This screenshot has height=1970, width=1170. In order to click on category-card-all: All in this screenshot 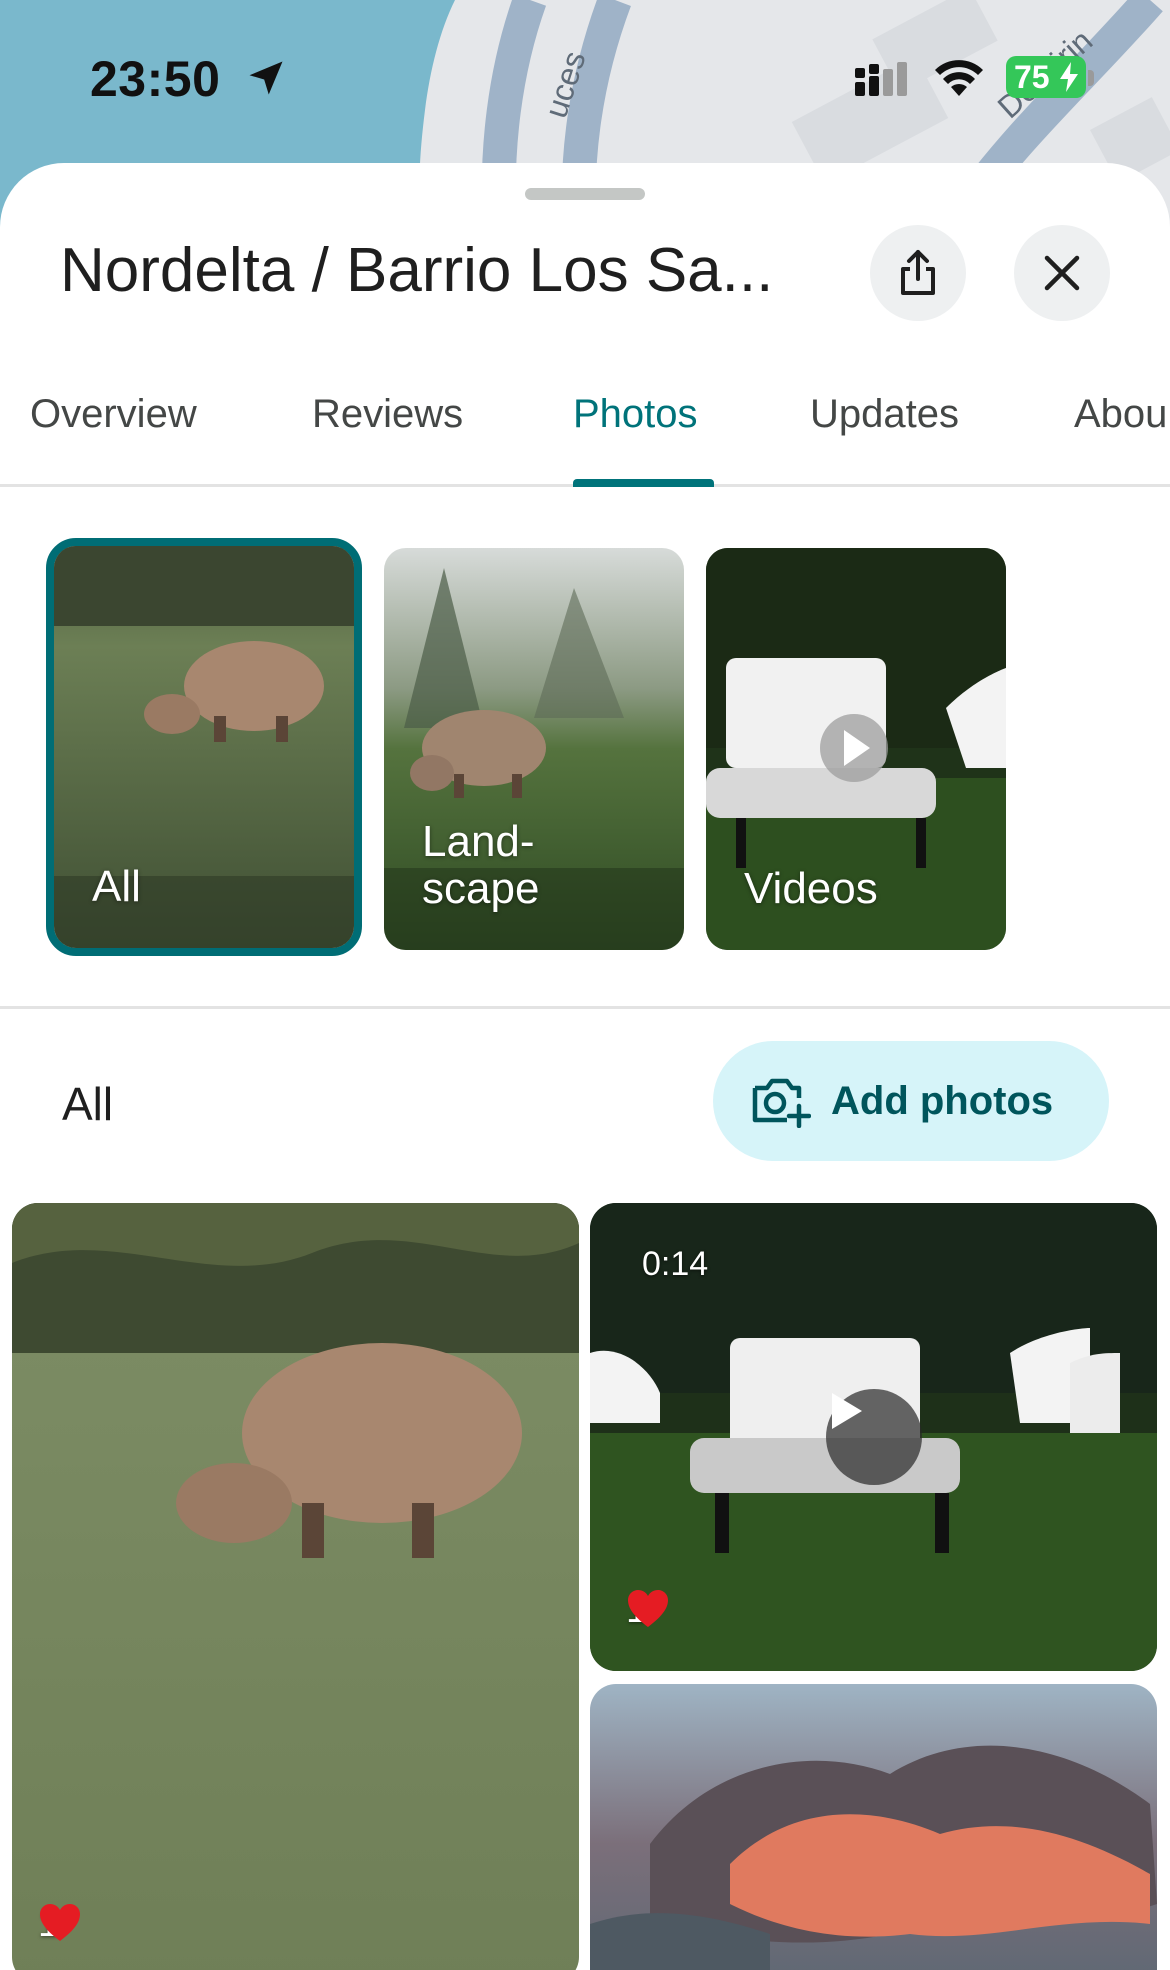, I will do `click(204, 747)`.